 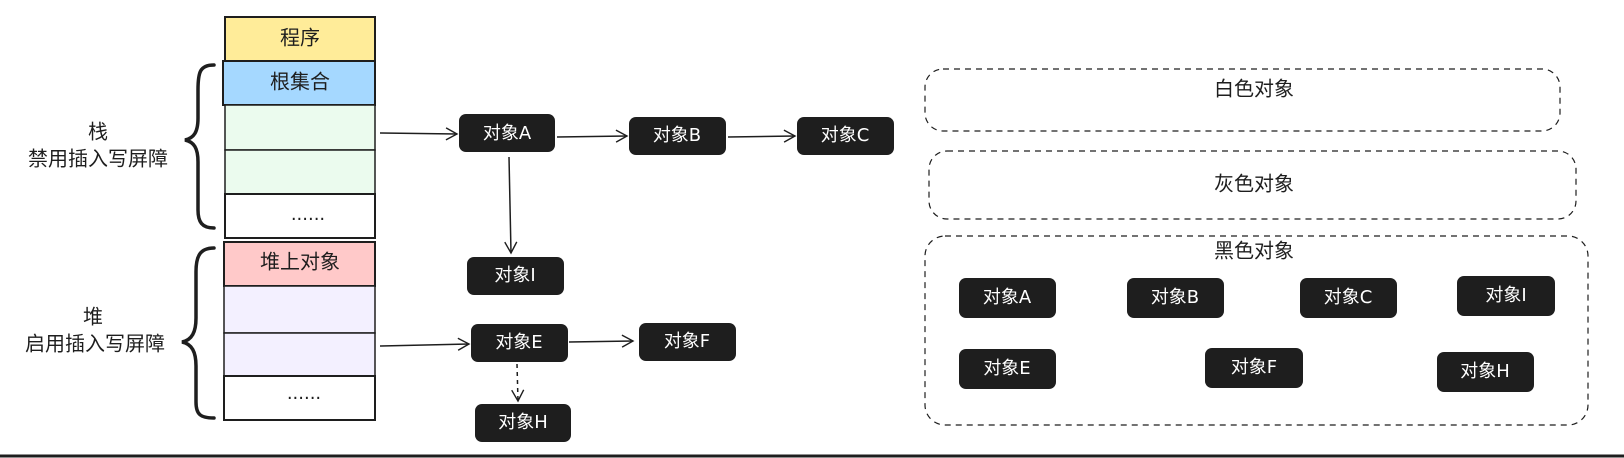 I want to click on object-node-label: 对象C, so click(x=845, y=135).